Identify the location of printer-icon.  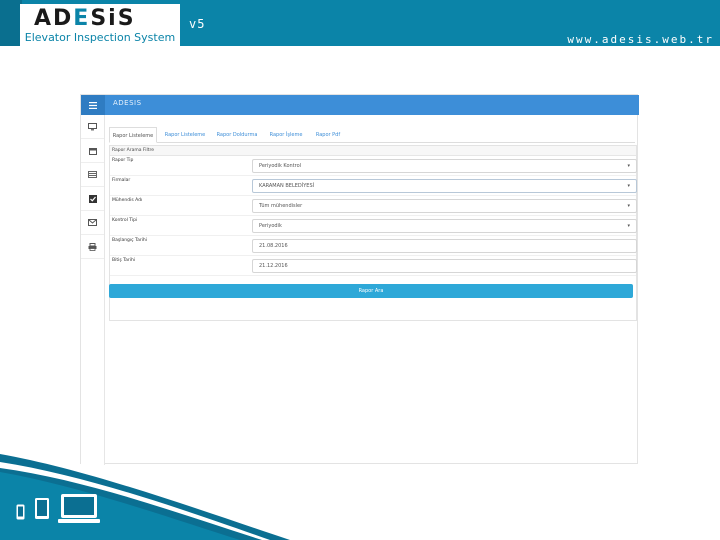
(92, 246).